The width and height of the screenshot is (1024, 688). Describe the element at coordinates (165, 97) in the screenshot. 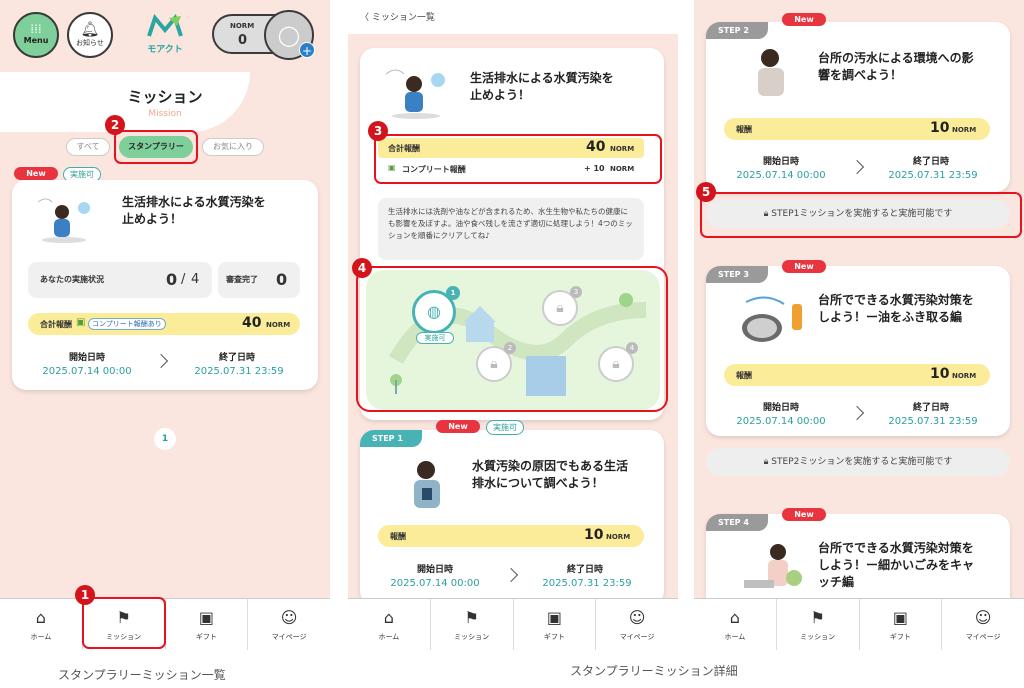

I see `page-title: ミッション` at that location.